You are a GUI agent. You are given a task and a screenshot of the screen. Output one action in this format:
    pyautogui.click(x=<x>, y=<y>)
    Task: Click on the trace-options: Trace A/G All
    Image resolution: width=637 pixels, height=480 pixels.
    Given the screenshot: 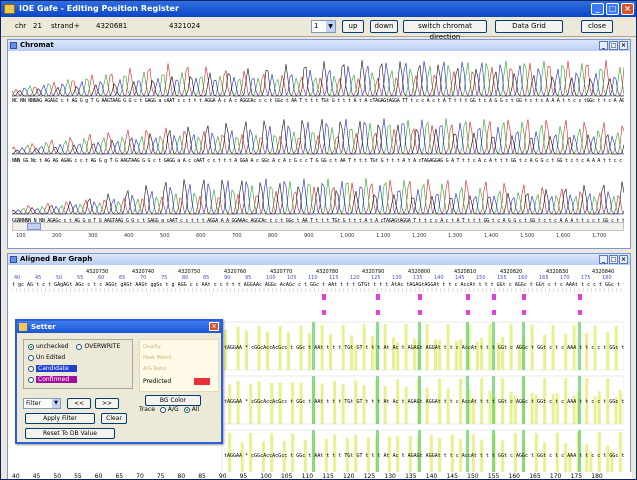 What is the action you would take?
    pyautogui.click(x=169, y=409)
    